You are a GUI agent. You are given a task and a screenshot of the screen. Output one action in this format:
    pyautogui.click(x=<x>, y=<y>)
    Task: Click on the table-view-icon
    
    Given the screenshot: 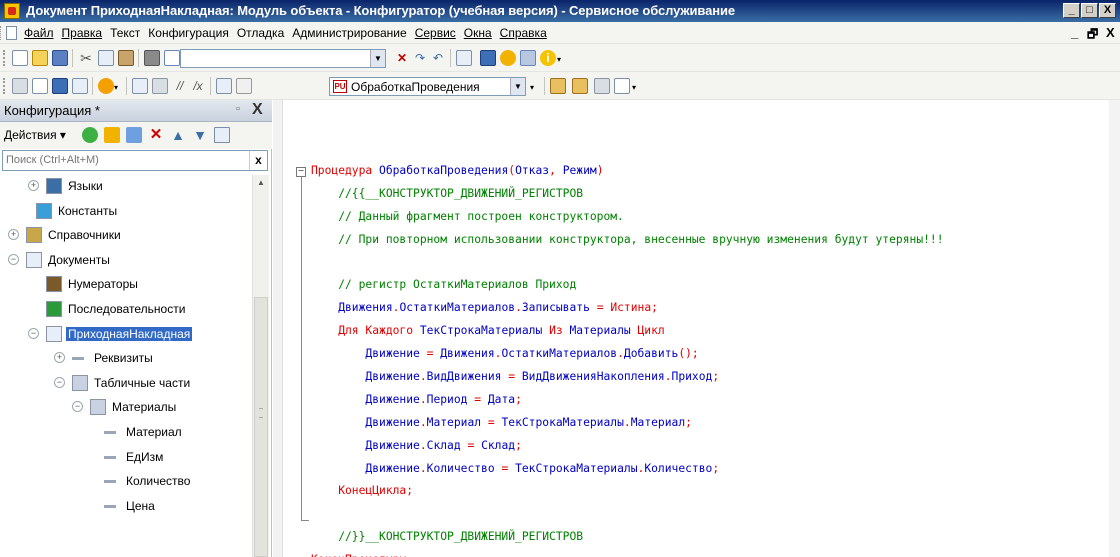 What is the action you would take?
    pyautogui.click(x=80, y=86)
    